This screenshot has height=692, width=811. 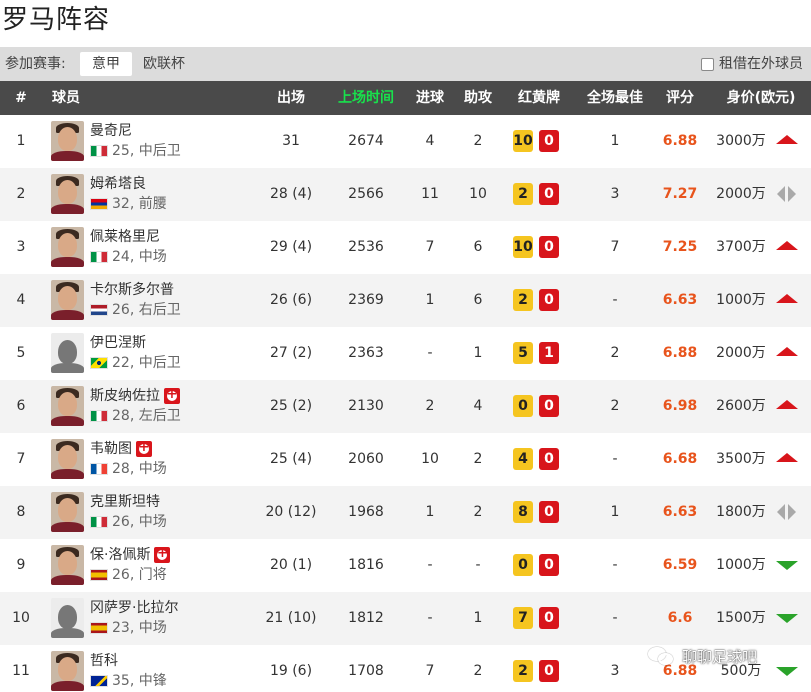 What do you see at coordinates (118, 343) in the screenshot?
I see `player-name: 伊巴涅斯` at bounding box center [118, 343].